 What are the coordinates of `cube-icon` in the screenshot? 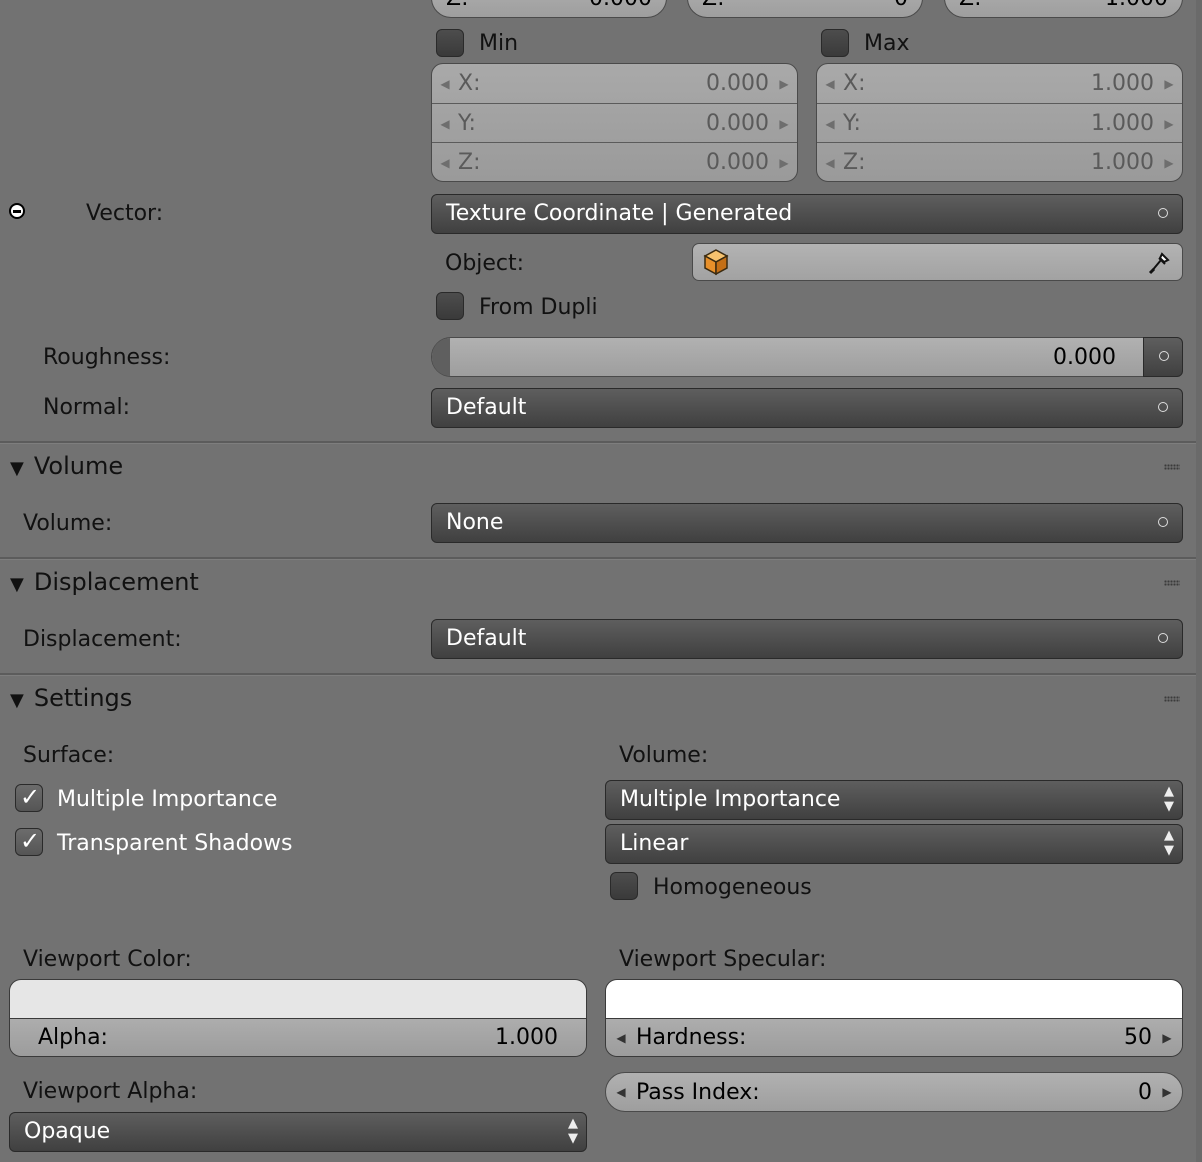 It's located at (716, 262).